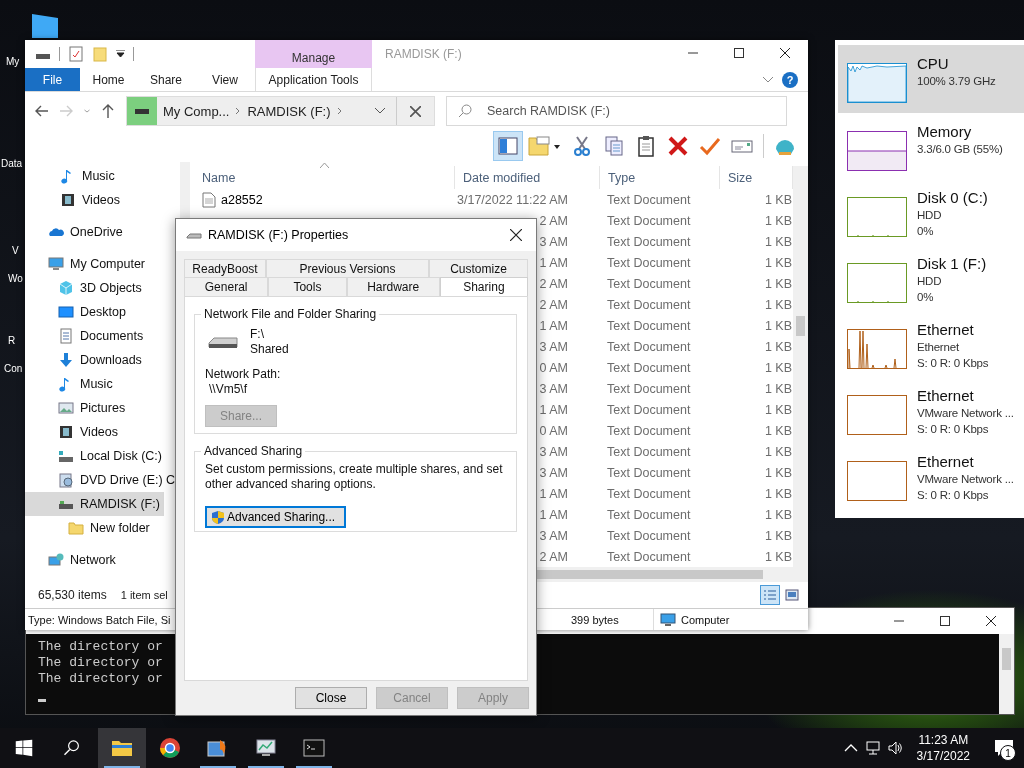 The height and width of the screenshot is (768, 1024). What do you see at coordinates (710, 146) in the screenshot?
I see `checkmark-icon` at bounding box center [710, 146].